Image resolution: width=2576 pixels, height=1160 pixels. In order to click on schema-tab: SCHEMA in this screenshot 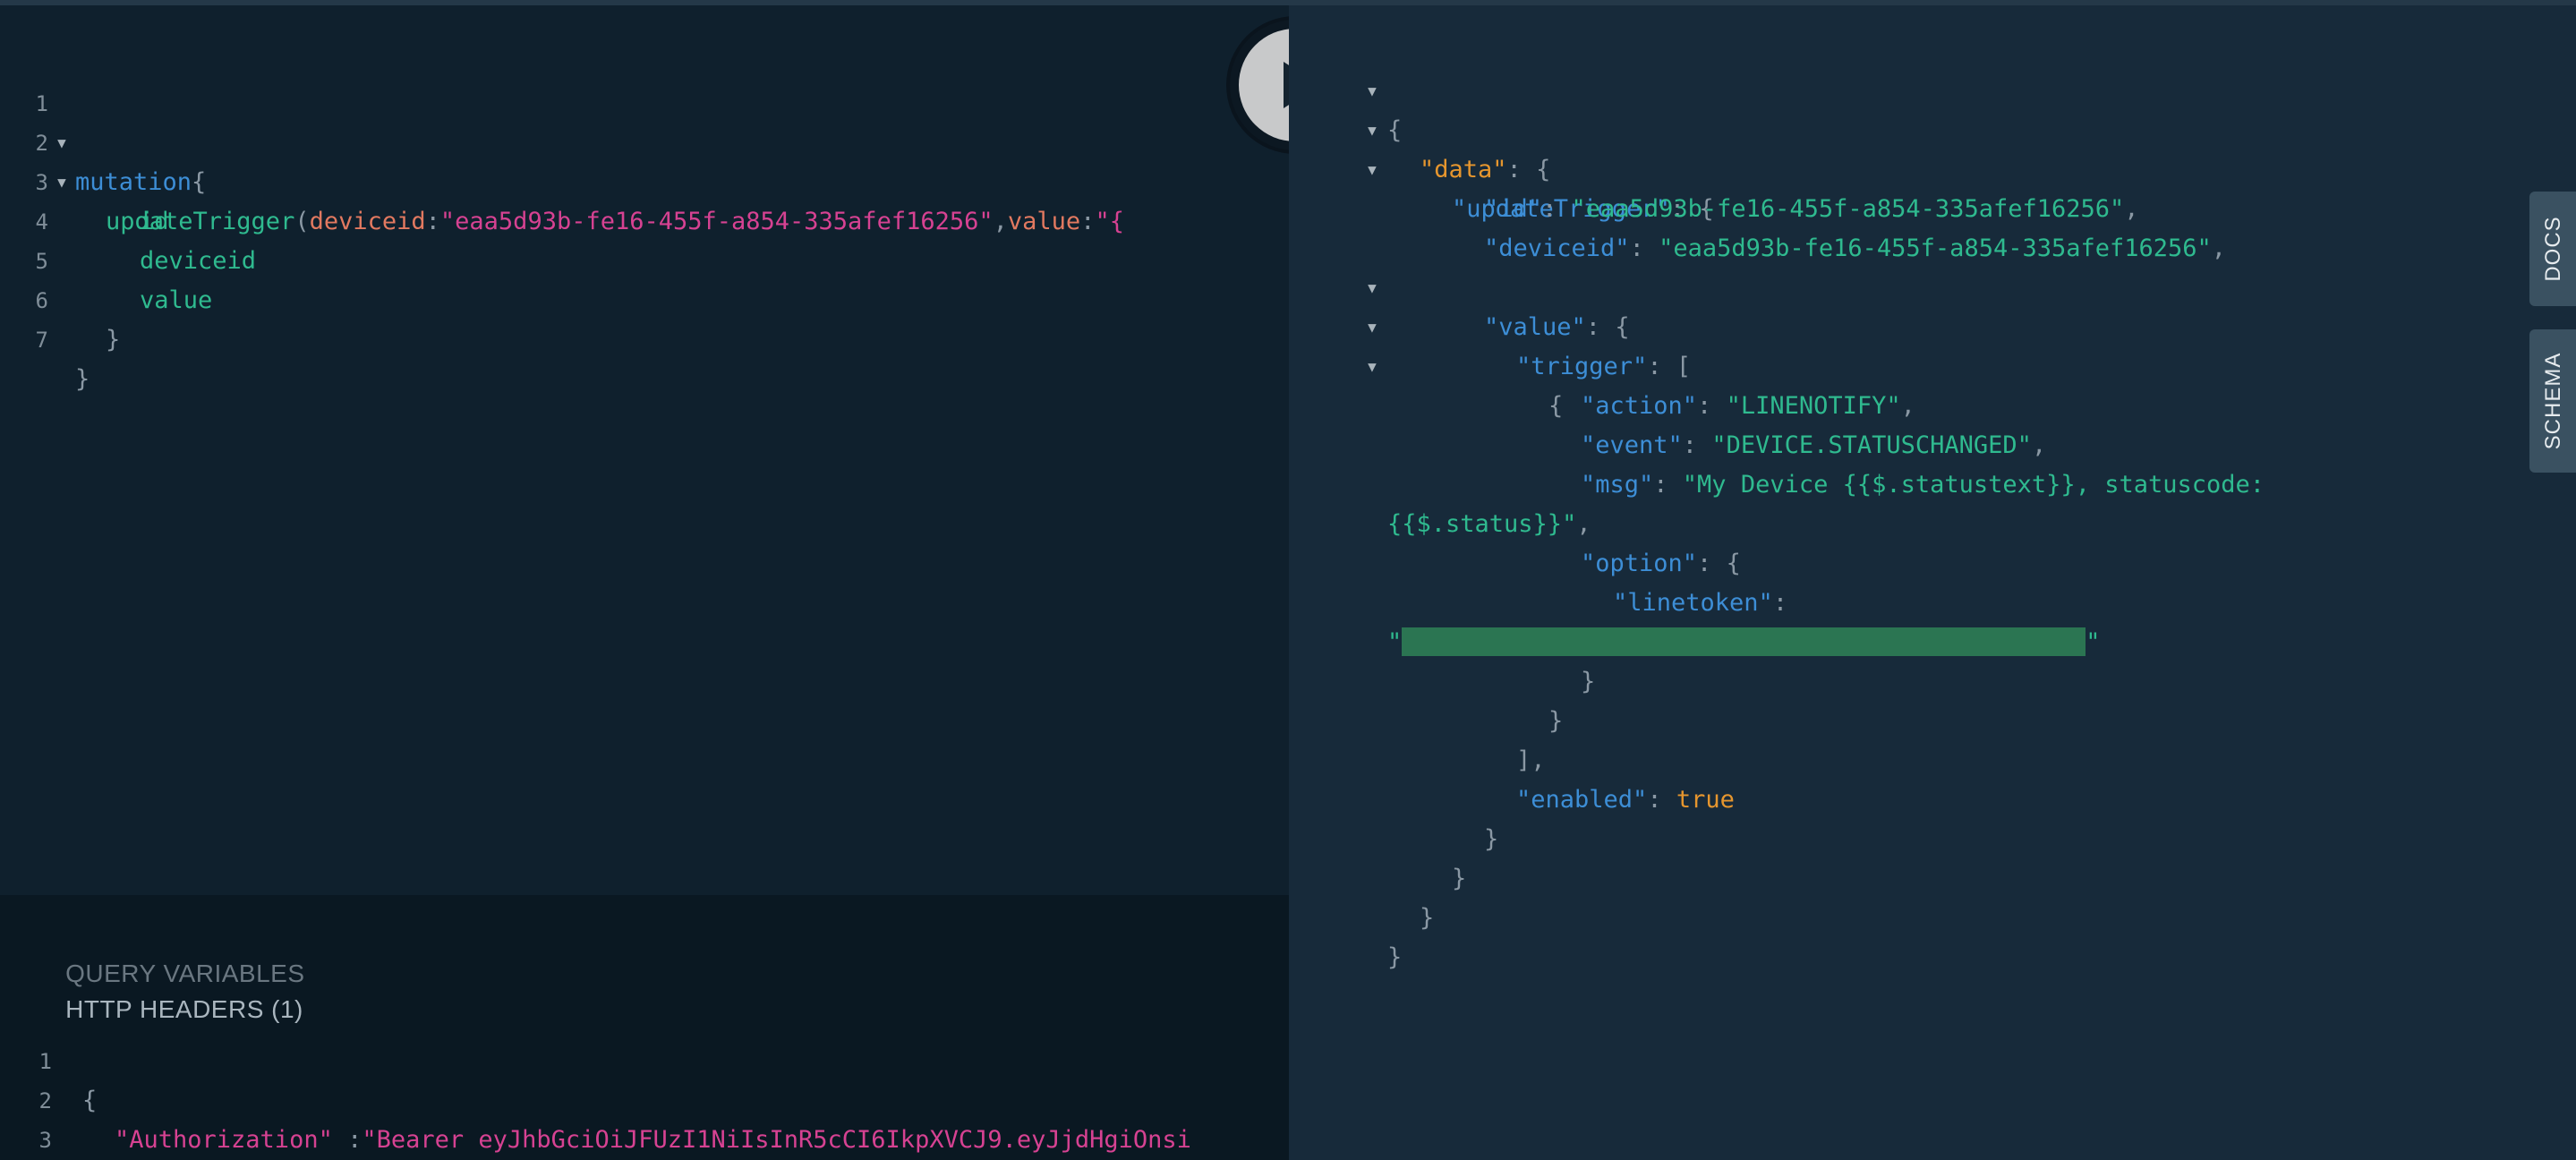, I will do `click(2552, 401)`.